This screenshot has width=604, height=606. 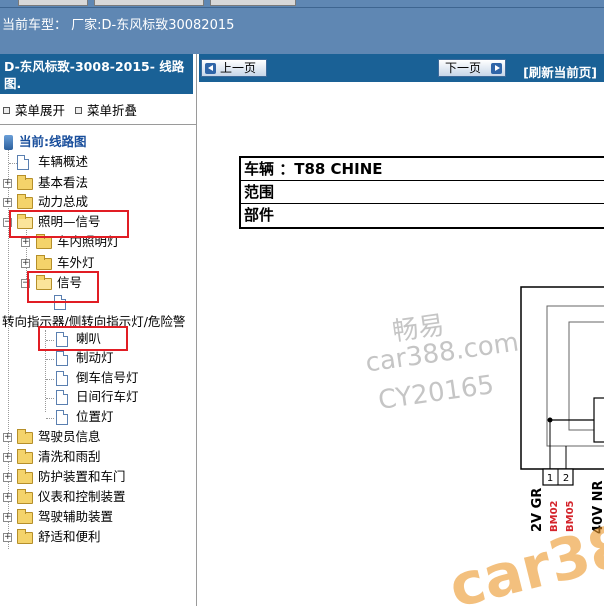 I want to click on menu-collapse-button: 菜单折叠, so click(x=106, y=109).